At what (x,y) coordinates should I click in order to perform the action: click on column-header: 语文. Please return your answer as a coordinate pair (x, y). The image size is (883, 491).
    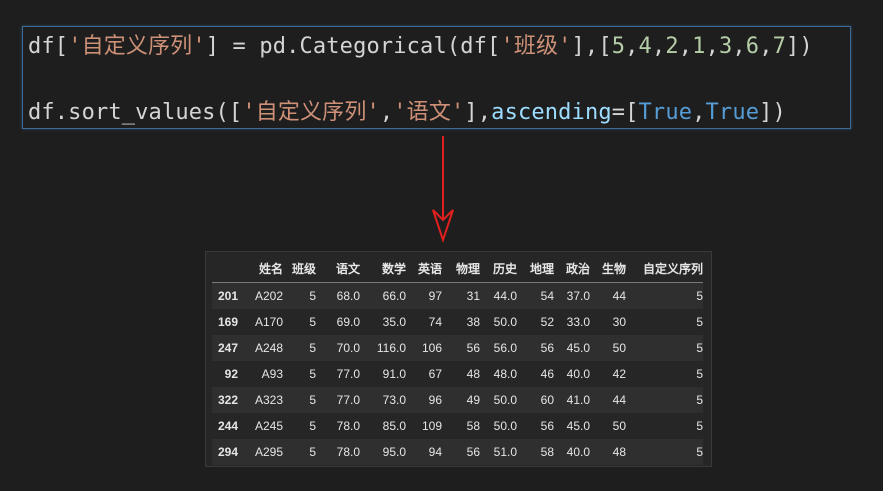
    Looking at the image, I should click on (338, 269).